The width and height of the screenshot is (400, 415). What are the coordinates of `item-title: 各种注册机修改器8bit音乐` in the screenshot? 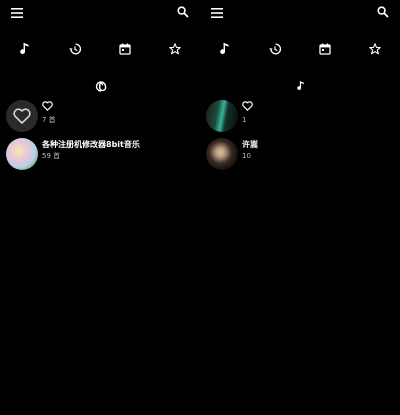 It's located at (91, 144).